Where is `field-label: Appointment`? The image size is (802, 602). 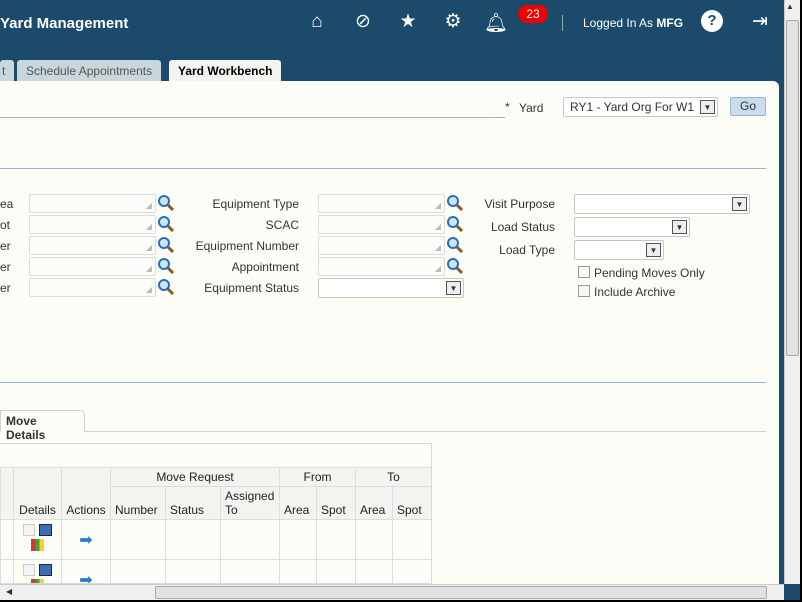
field-label: Appointment is located at coordinates (265, 267).